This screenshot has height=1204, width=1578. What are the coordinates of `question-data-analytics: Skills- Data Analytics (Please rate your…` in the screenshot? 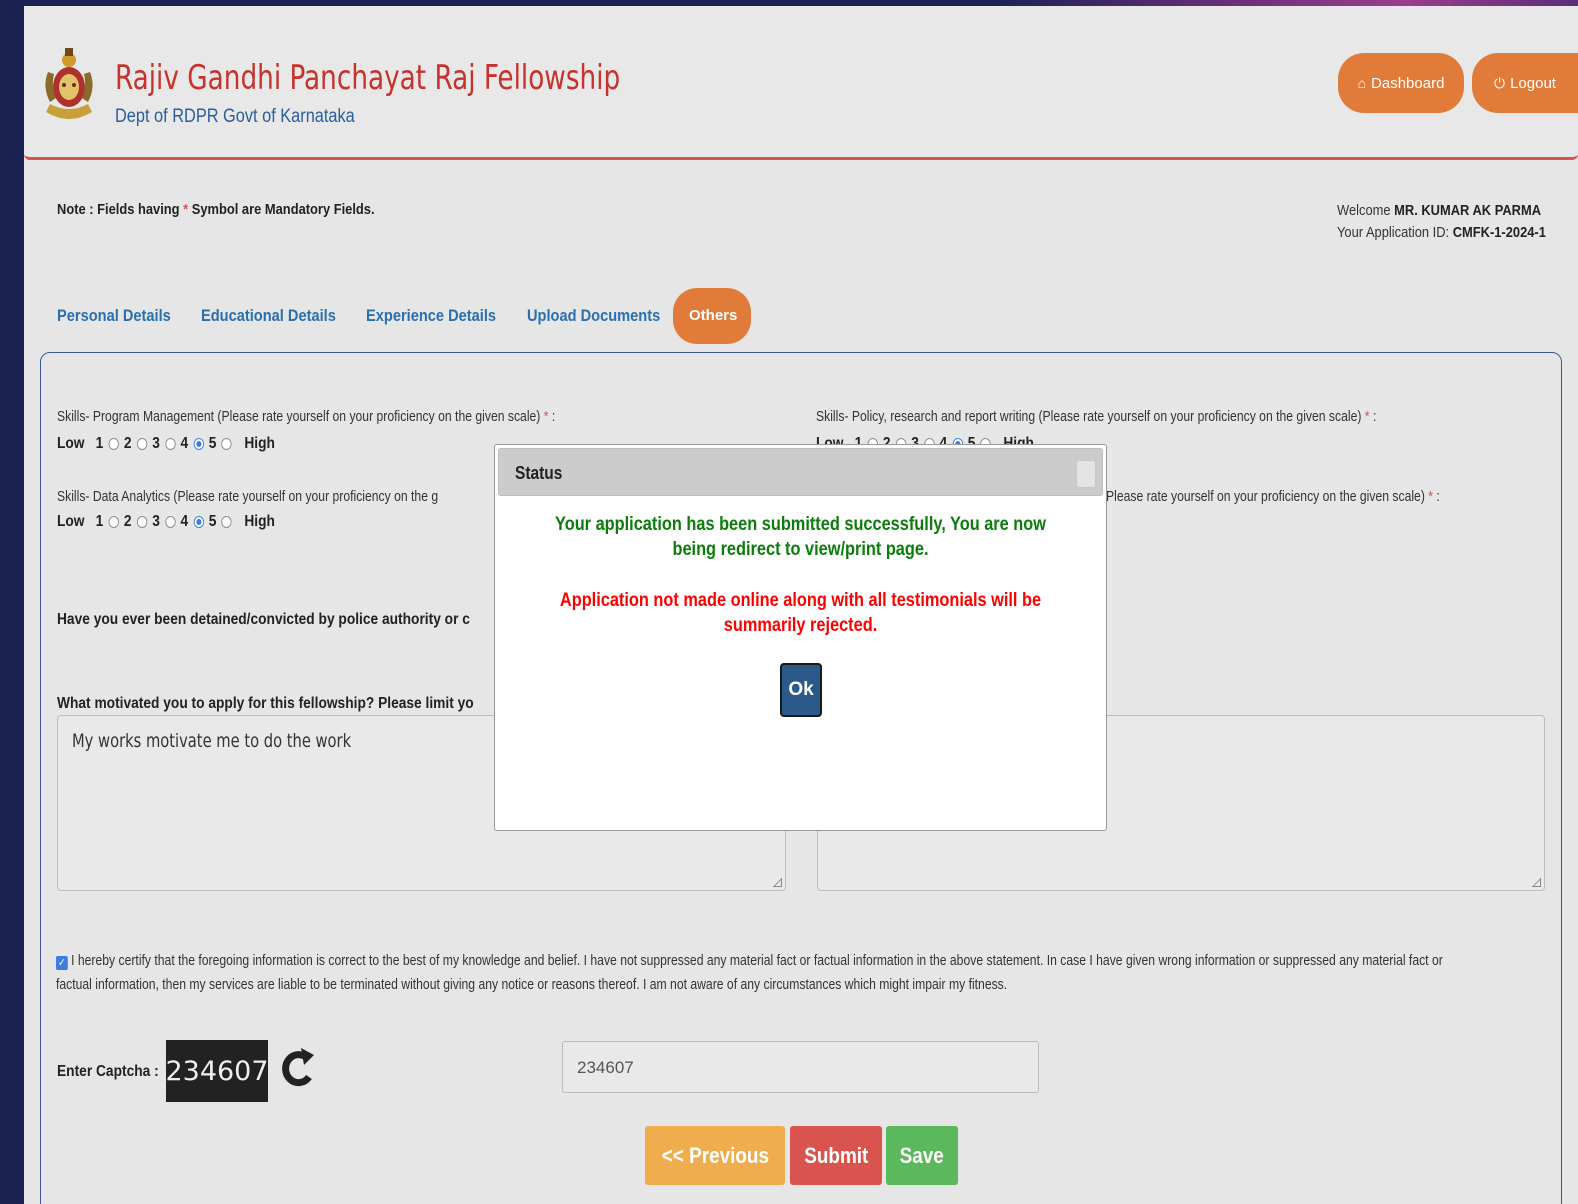 It's located at (247, 497).